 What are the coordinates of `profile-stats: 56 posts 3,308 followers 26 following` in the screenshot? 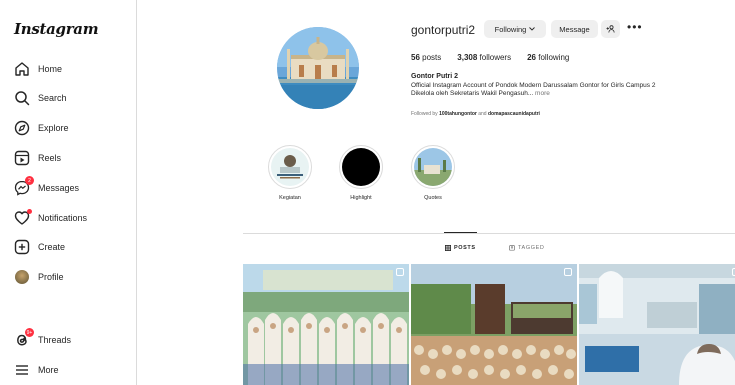 It's located at (490, 57).